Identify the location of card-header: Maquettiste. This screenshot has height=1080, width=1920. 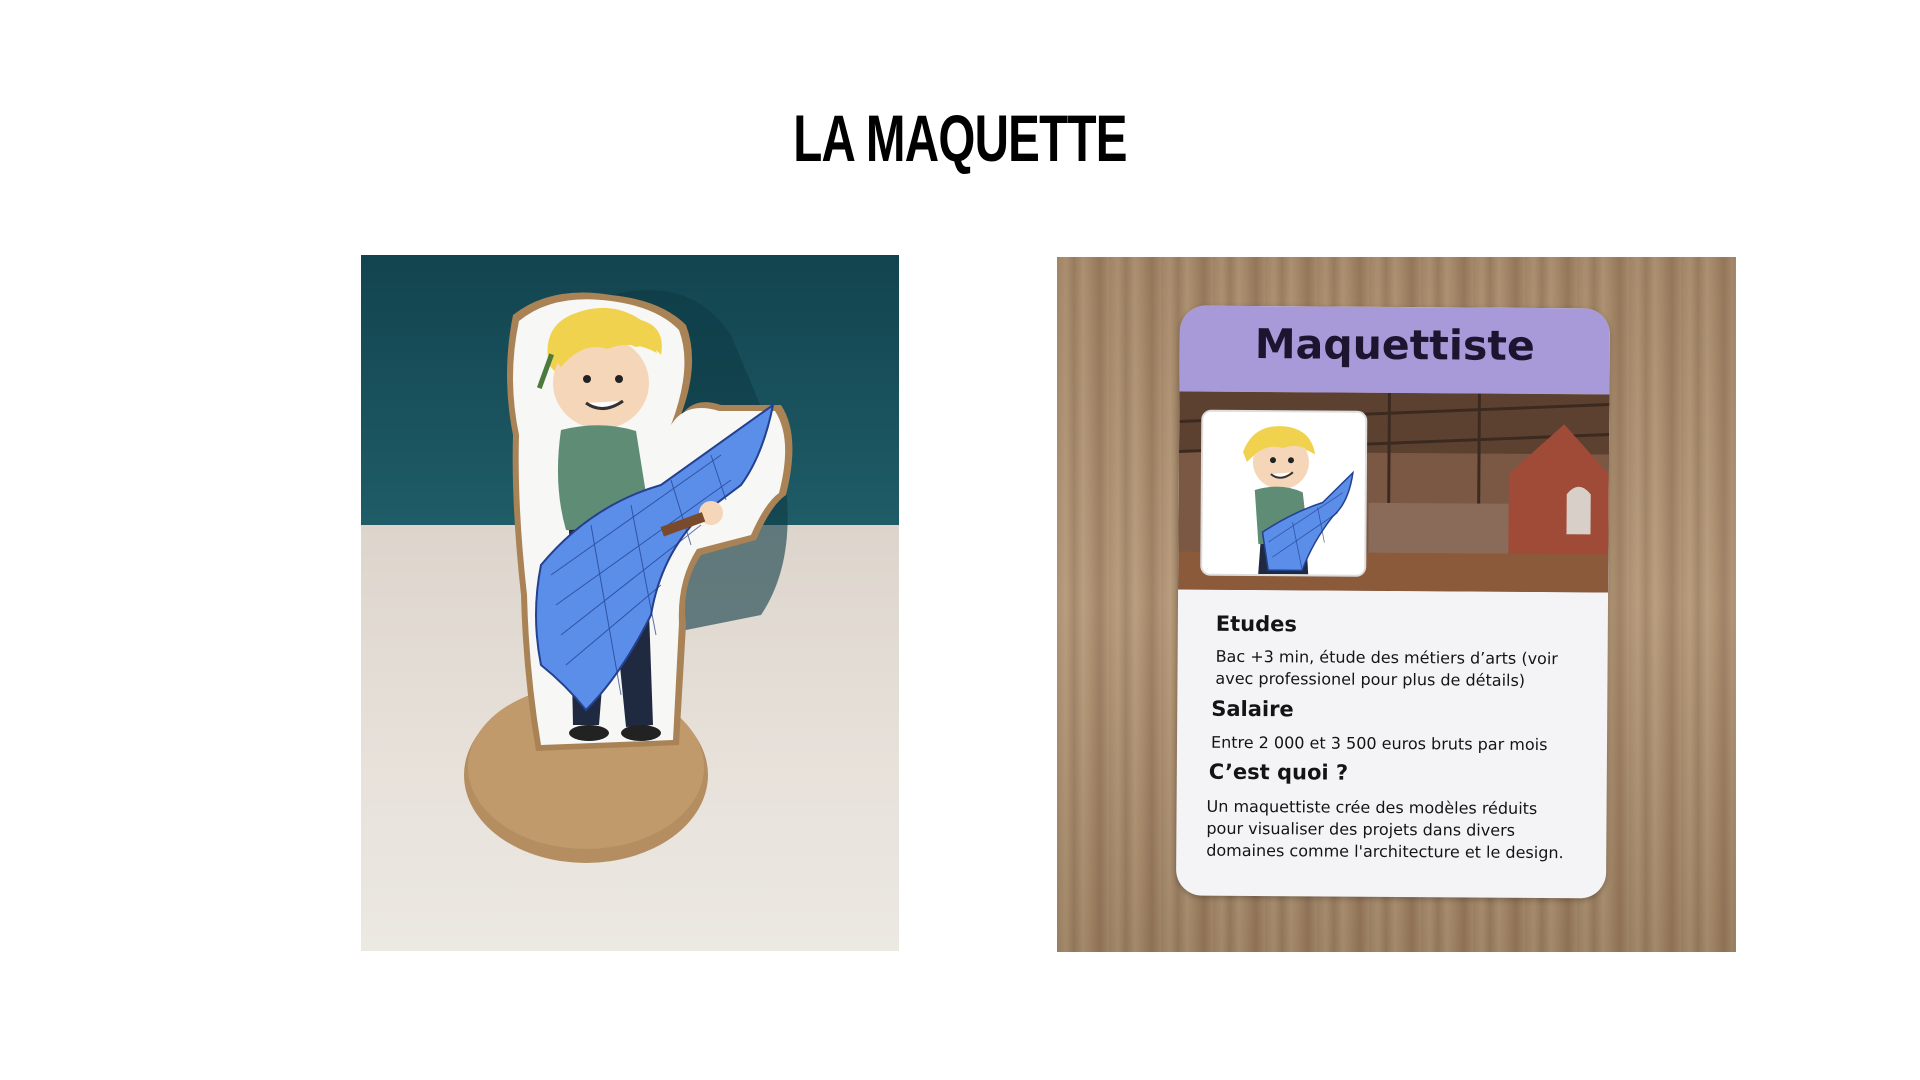
(1395, 350).